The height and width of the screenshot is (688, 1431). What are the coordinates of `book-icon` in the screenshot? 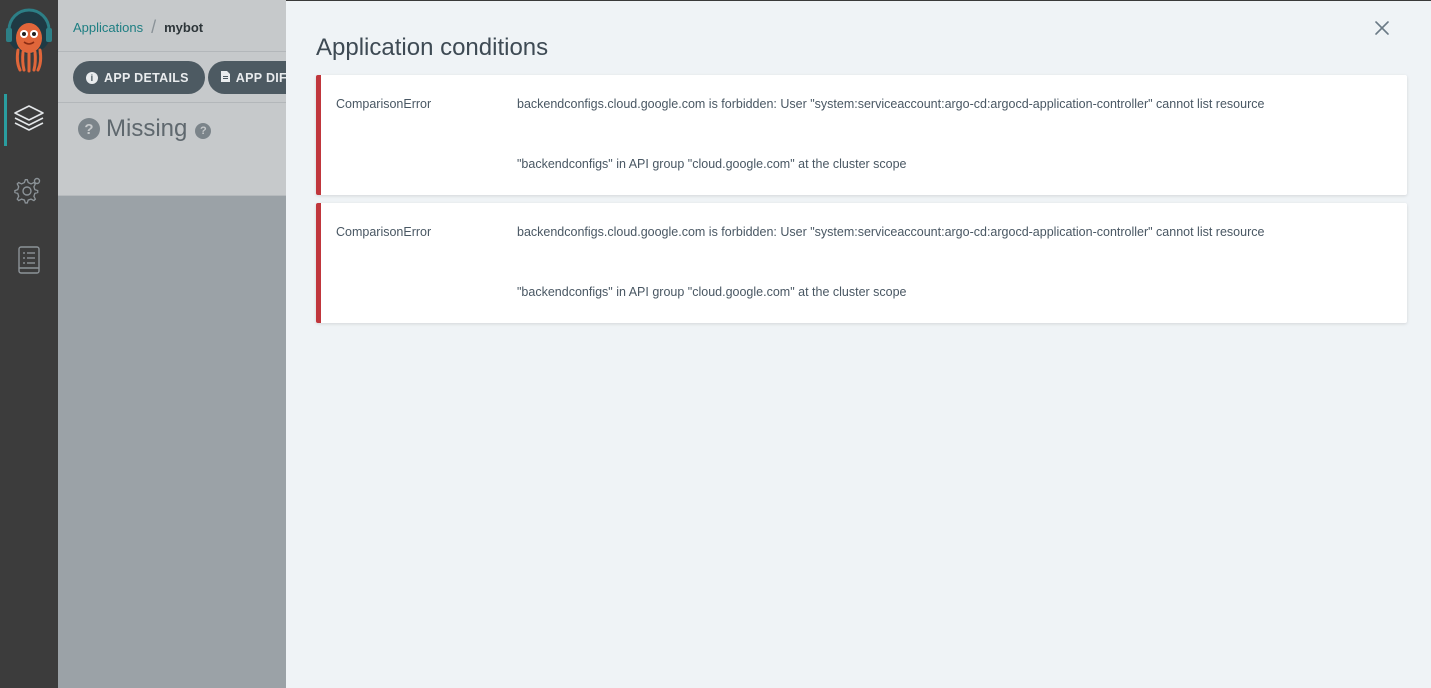 It's located at (29, 262).